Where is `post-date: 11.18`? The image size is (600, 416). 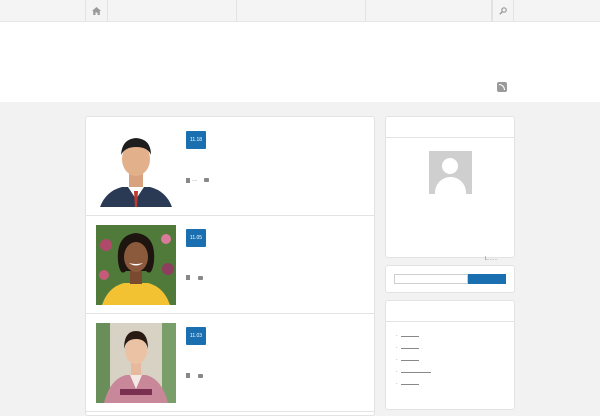 post-date: 11.18 is located at coordinates (196, 140).